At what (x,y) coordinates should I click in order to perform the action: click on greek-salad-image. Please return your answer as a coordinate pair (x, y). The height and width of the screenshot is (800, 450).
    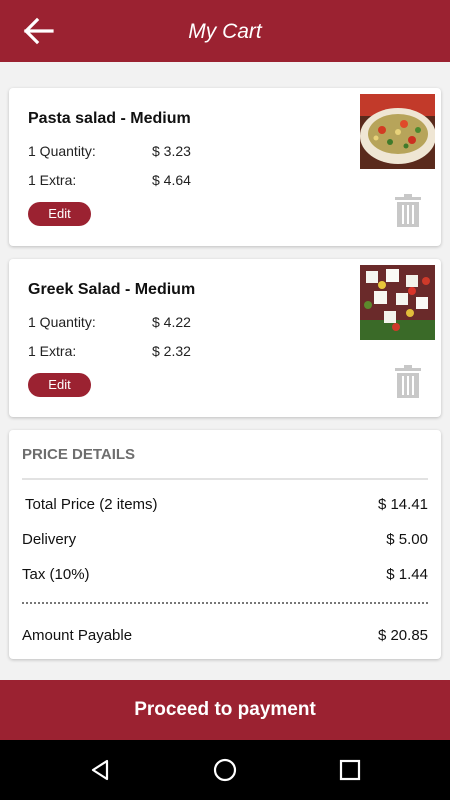
    Looking at the image, I should click on (397, 302).